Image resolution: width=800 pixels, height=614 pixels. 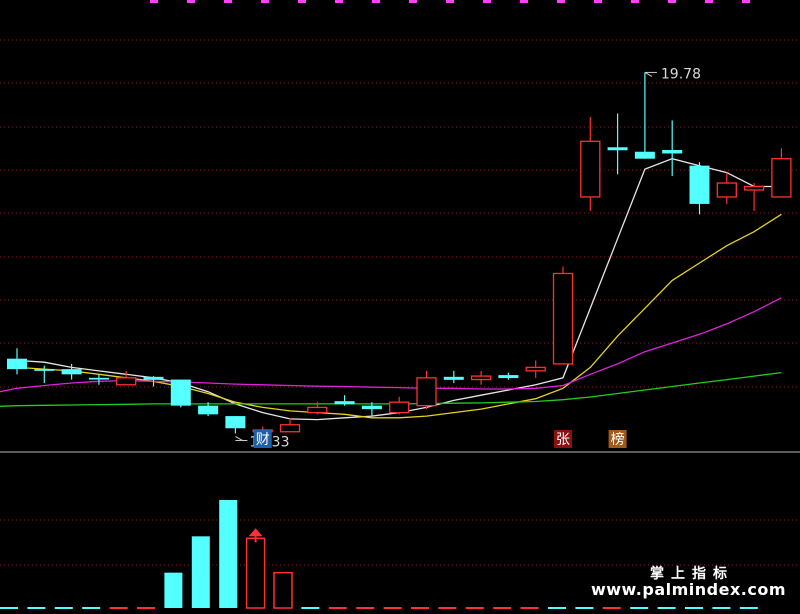 What do you see at coordinates (563, 440) in the screenshot?
I see `marker-label: 张` at bounding box center [563, 440].